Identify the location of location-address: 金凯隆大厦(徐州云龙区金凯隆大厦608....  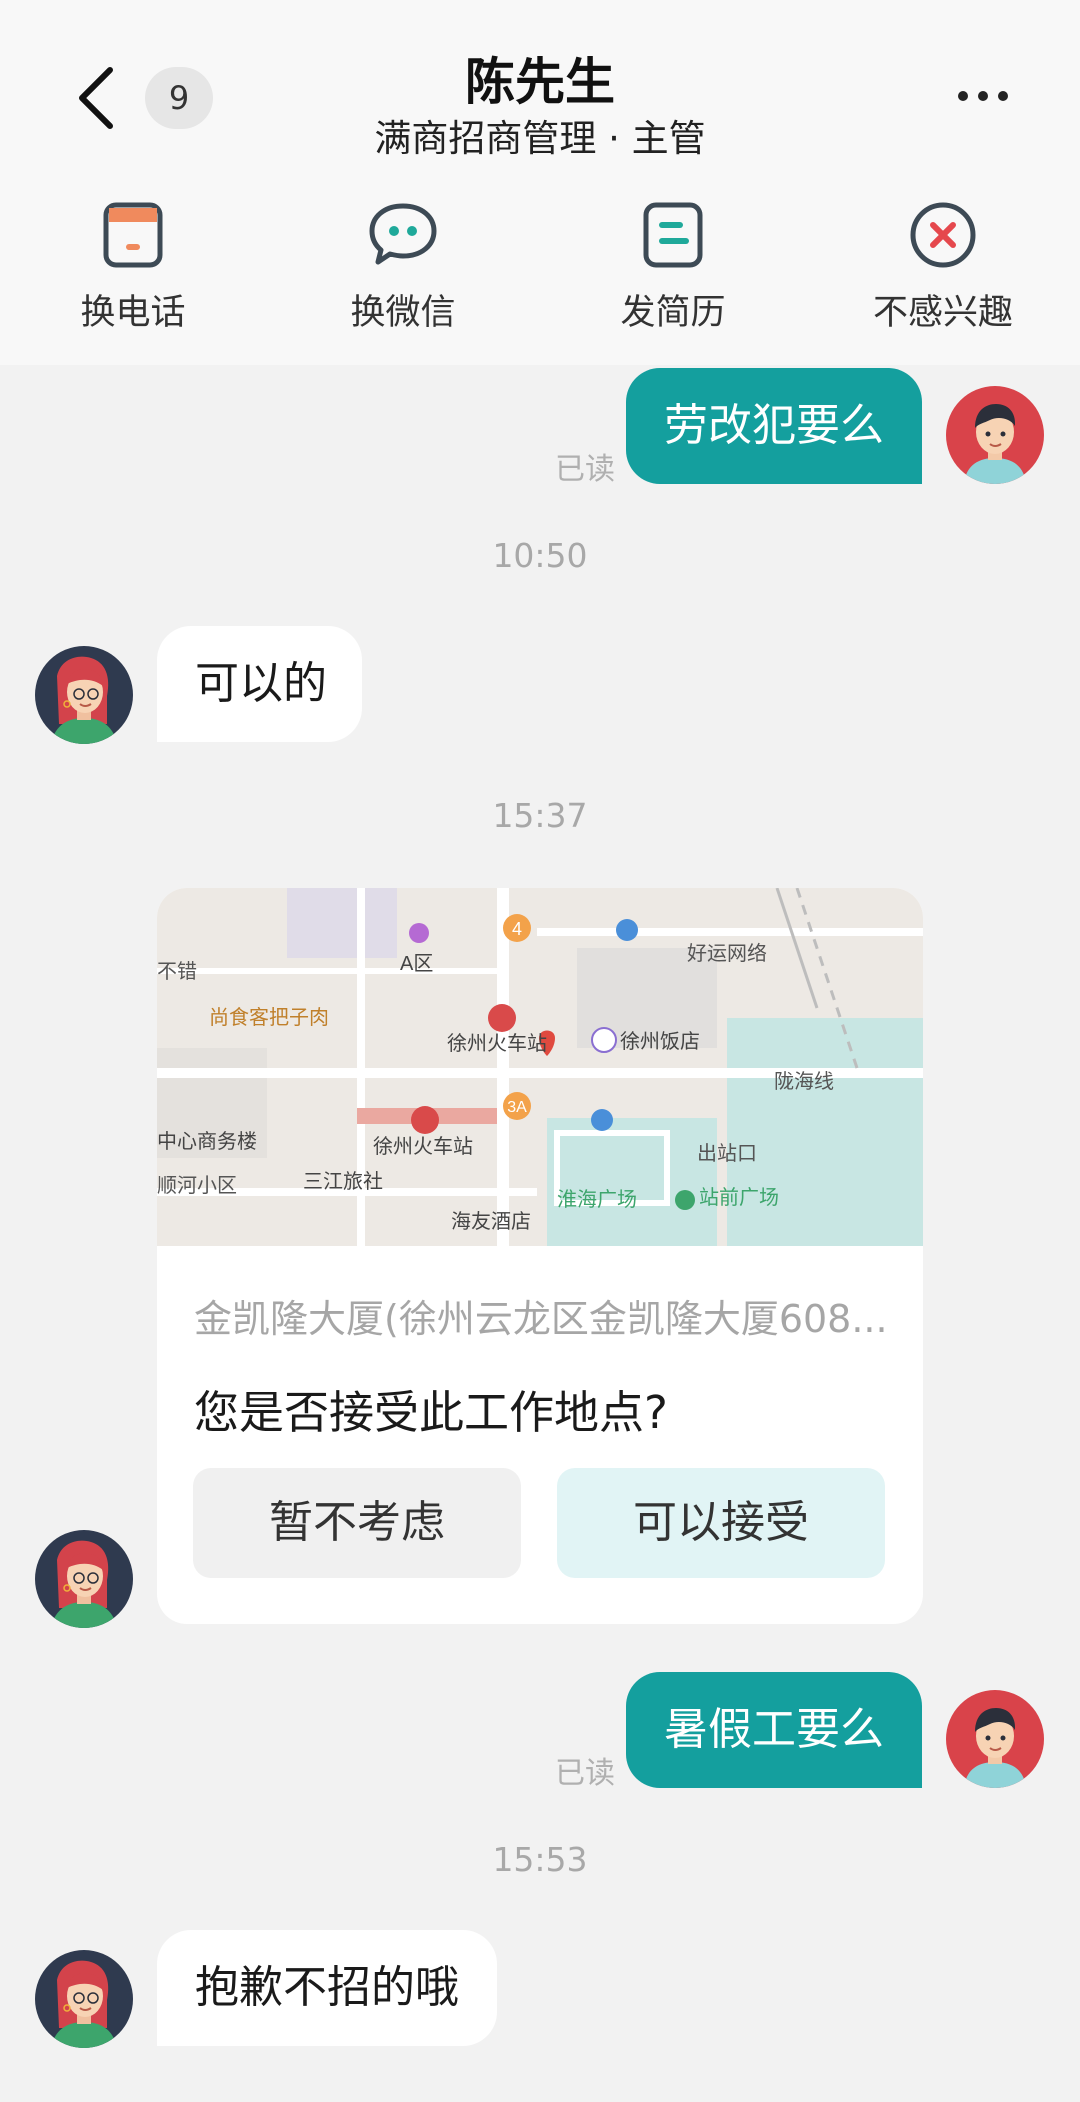
(541, 1319).